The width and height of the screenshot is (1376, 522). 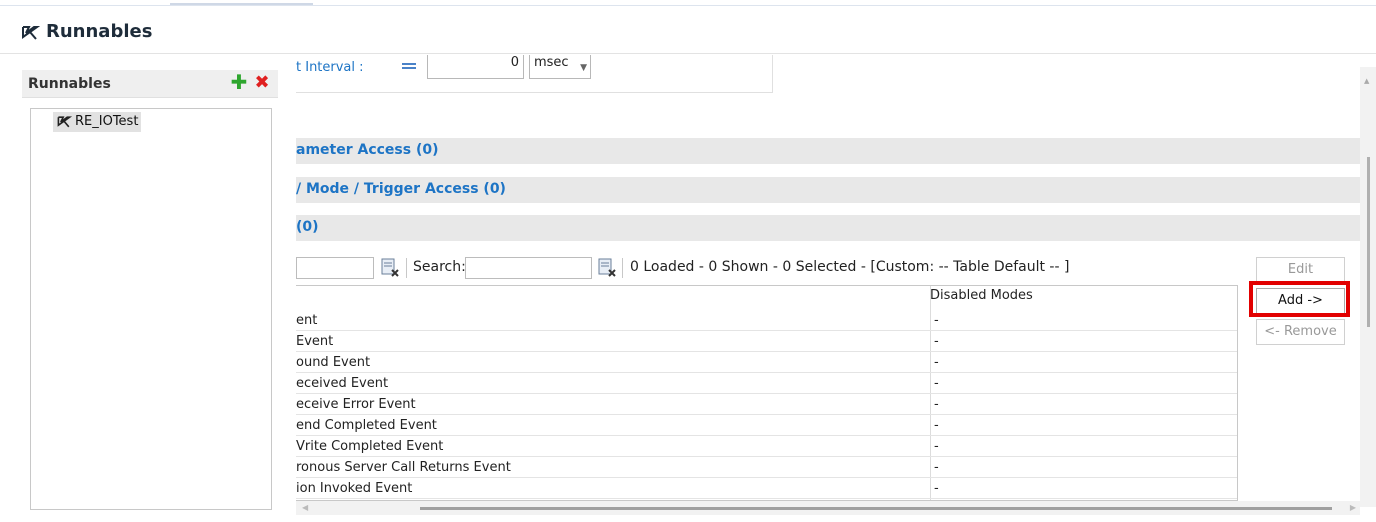 I want to click on tree-item-re-iotest: RE_IOTest, so click(x=97, y=122).